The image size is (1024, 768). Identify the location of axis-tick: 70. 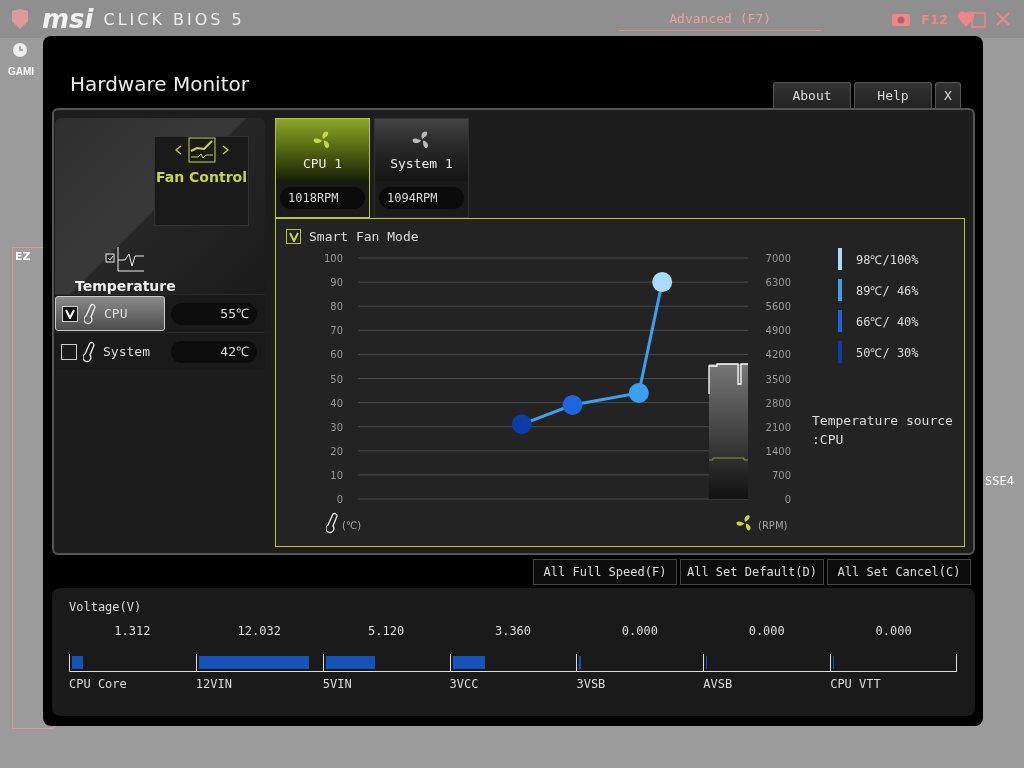
(336, 331).